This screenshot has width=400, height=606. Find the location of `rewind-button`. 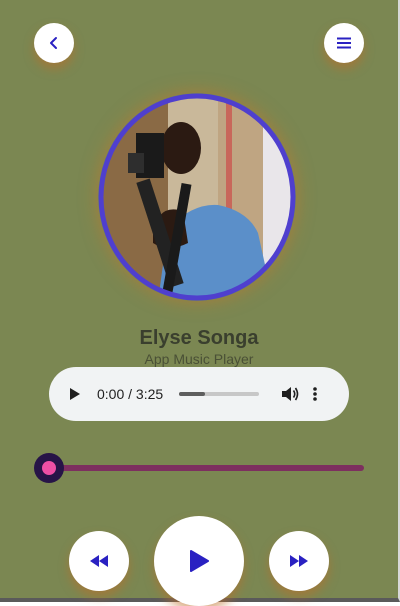

rewind-button is located at coordinates (99, 561).